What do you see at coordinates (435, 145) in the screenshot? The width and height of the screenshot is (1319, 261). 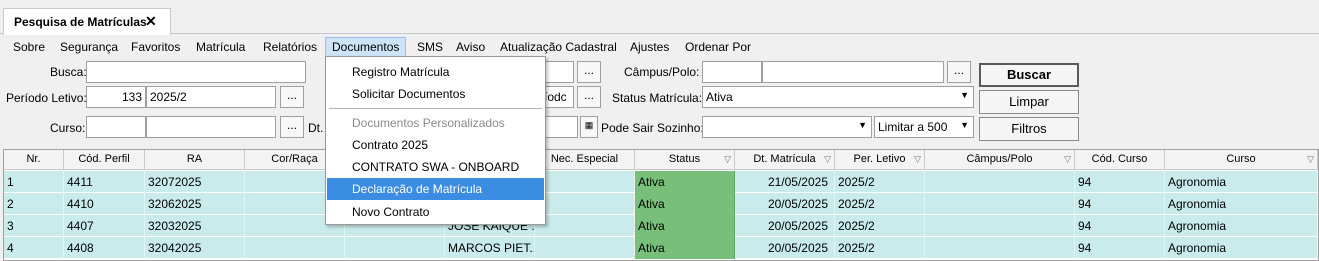 I see `menu-item-contrato-2025: Contrato 2025` at bounding box center [435, 145].